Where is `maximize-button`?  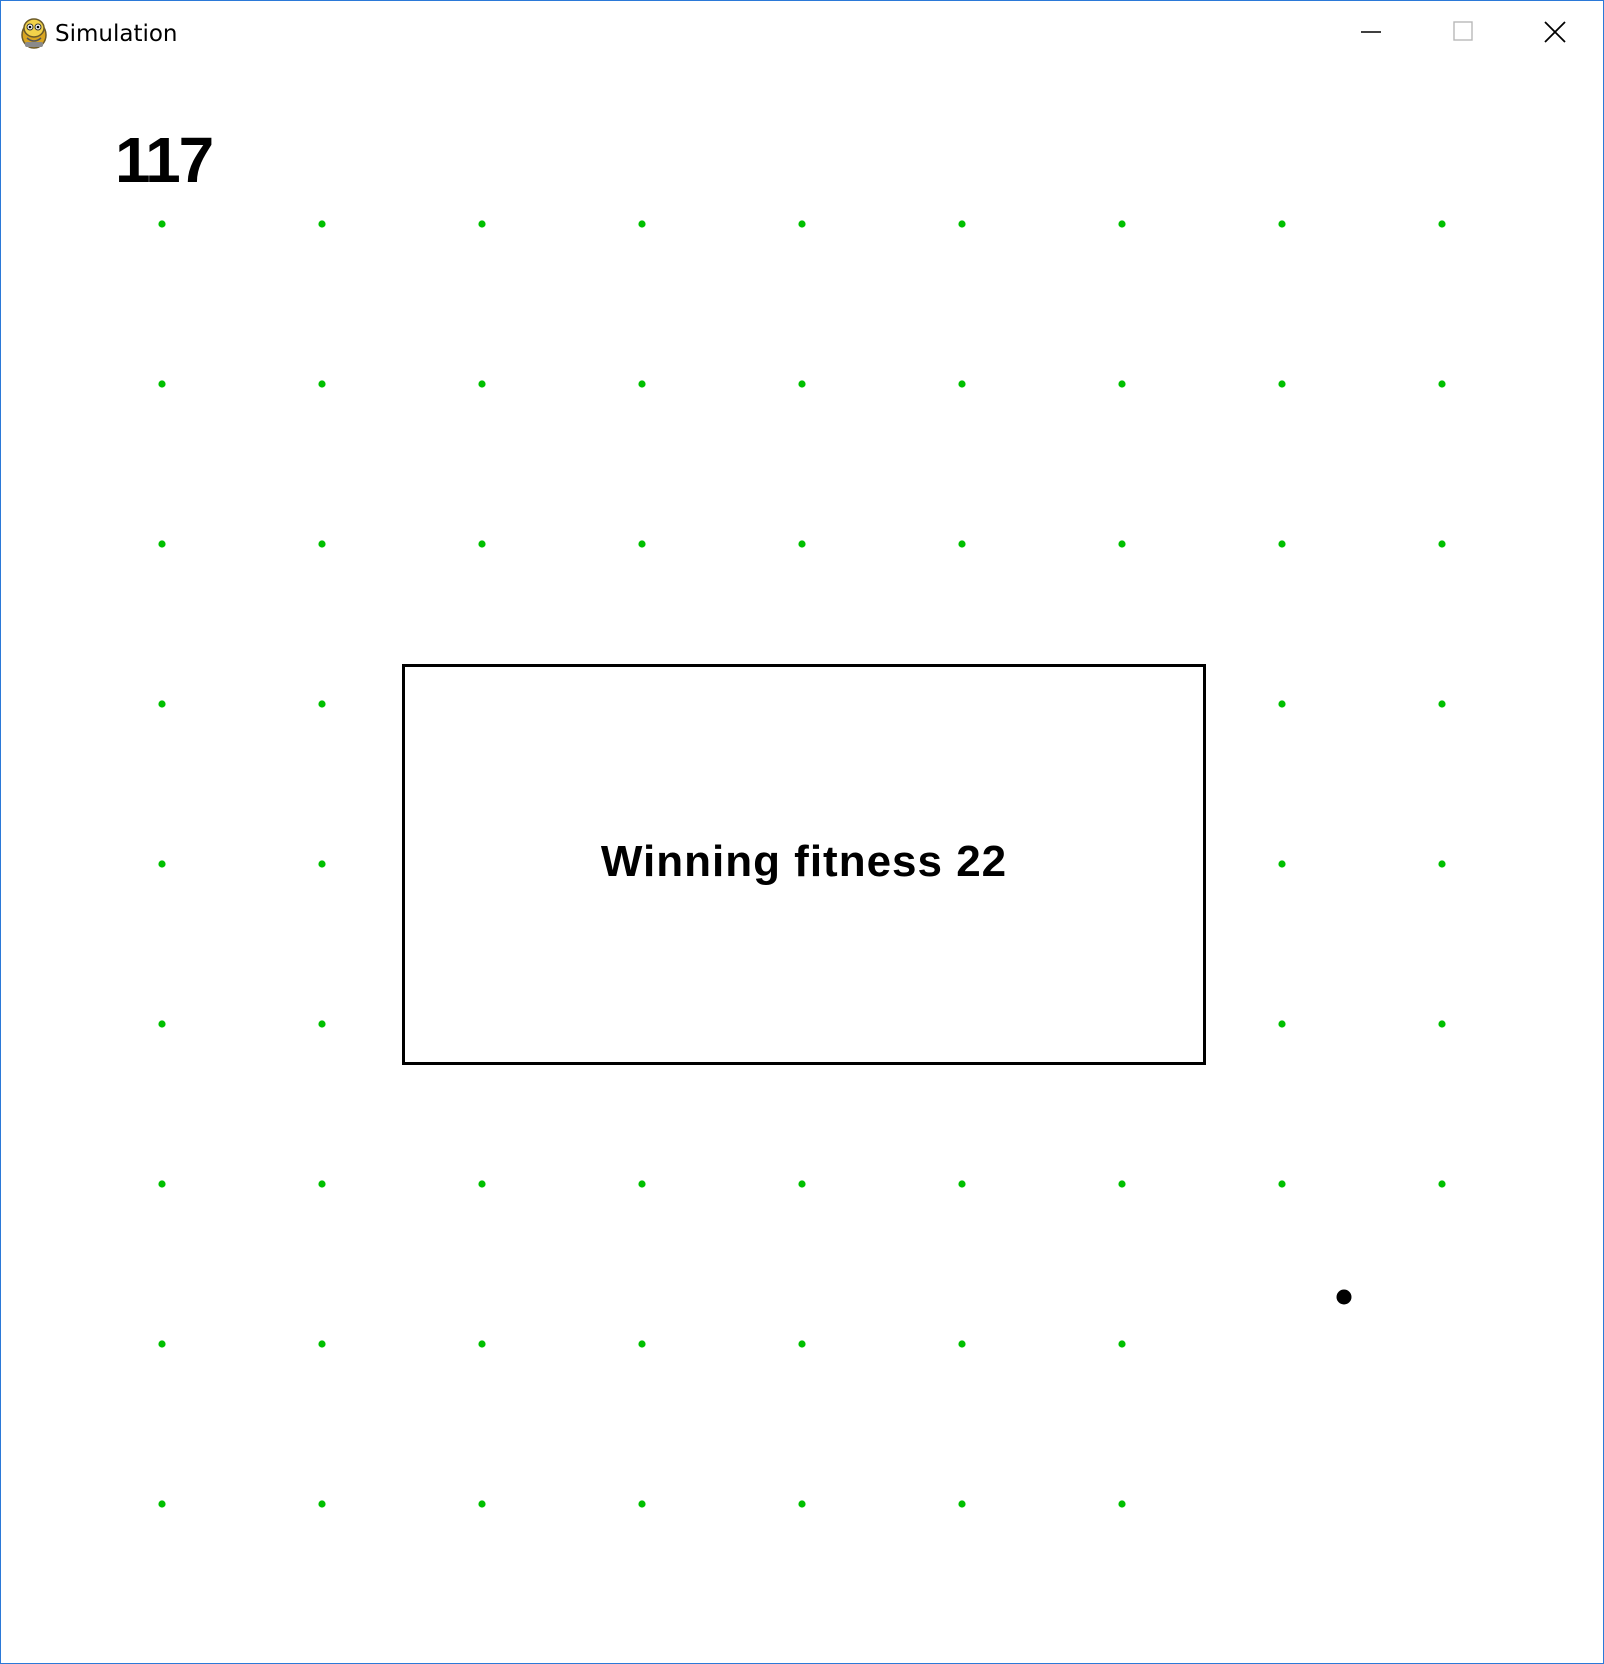 maximize-button is located at coordinates (1463, 32).